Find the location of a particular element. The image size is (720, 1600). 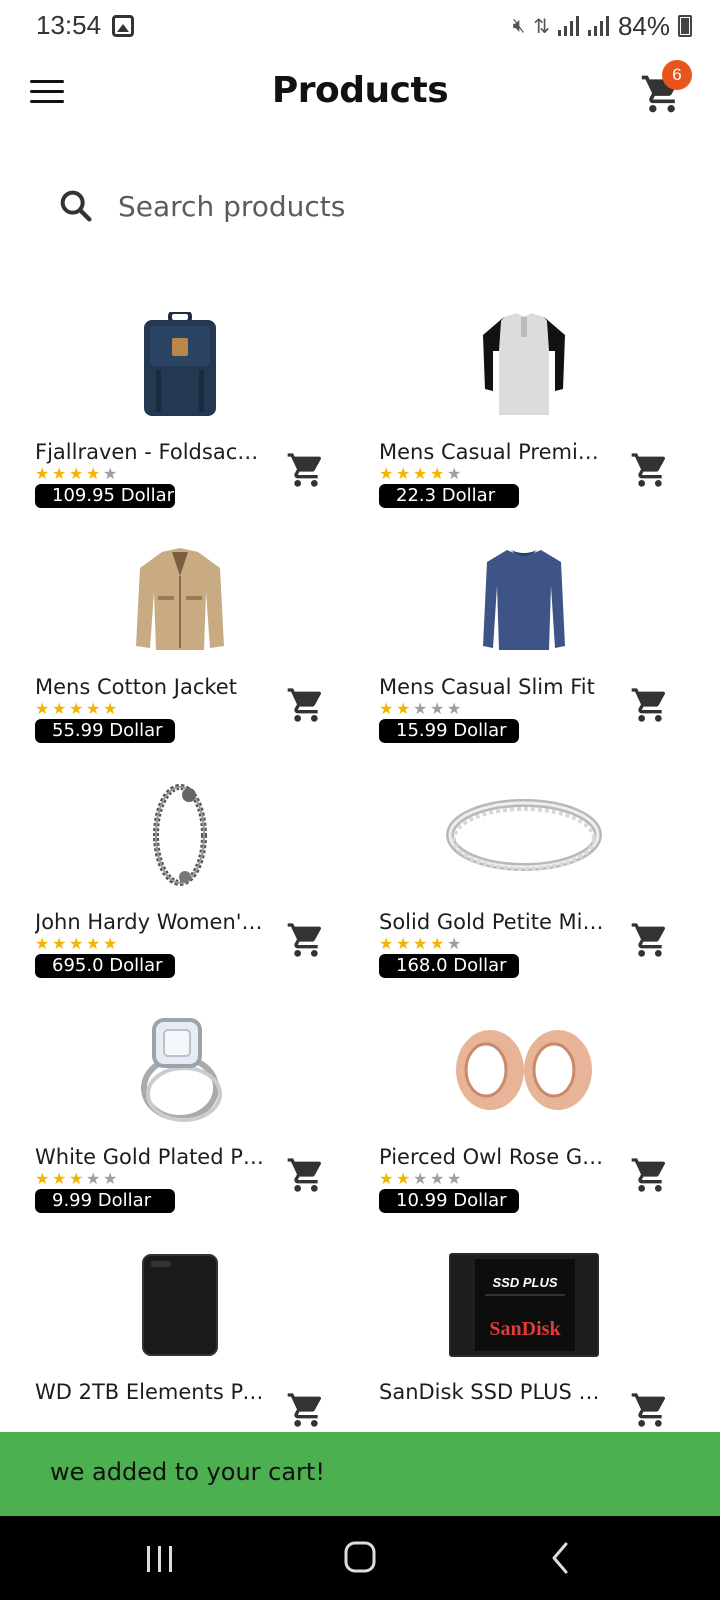

product-price: 55.99 Dollar is located at coordinates (105, 731).